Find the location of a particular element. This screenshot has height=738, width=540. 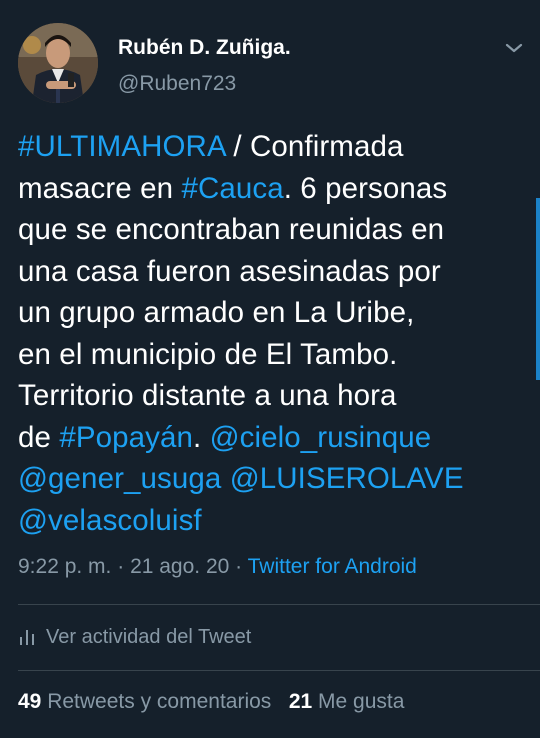

view-tweet-activity: Ver actividad del Tweet is located at coordinates (134, 637).